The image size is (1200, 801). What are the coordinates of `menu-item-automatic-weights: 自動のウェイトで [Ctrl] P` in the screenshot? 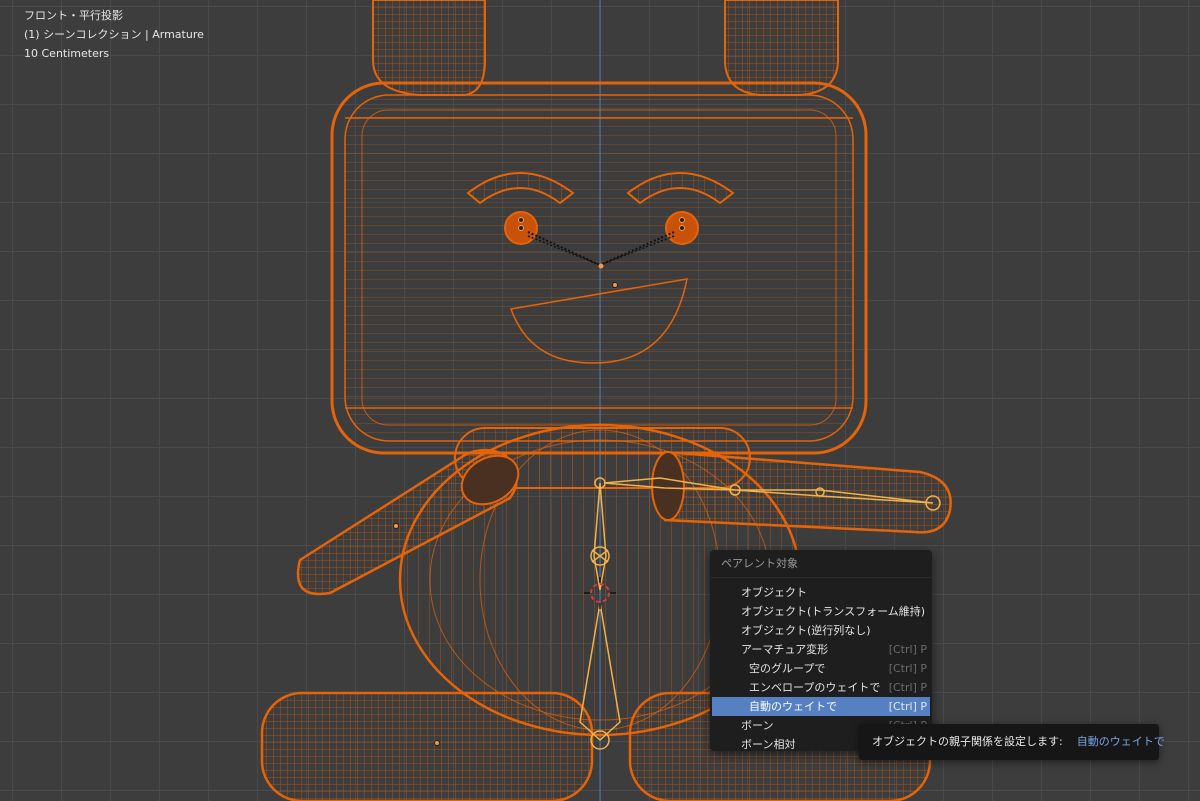 It's located at (821, 706).